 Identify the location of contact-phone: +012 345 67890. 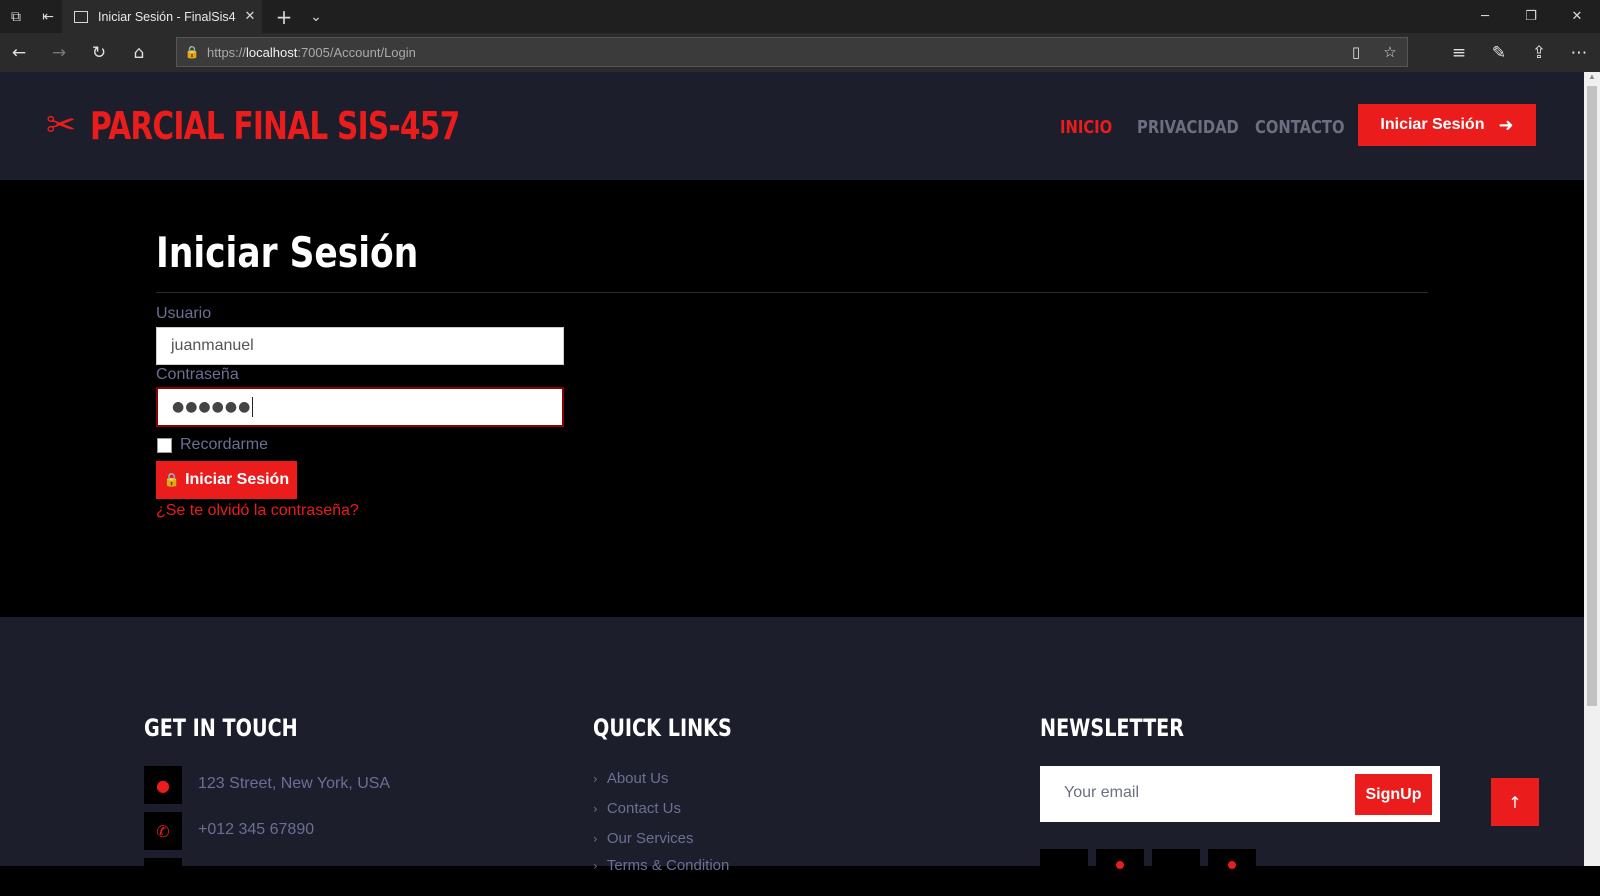
(256, 829).